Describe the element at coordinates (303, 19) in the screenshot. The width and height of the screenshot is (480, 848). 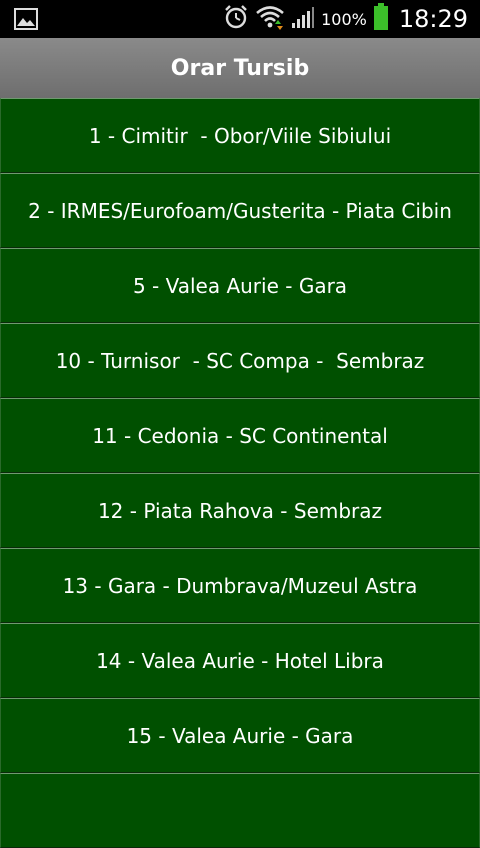
I see `signal-icon` at that location.